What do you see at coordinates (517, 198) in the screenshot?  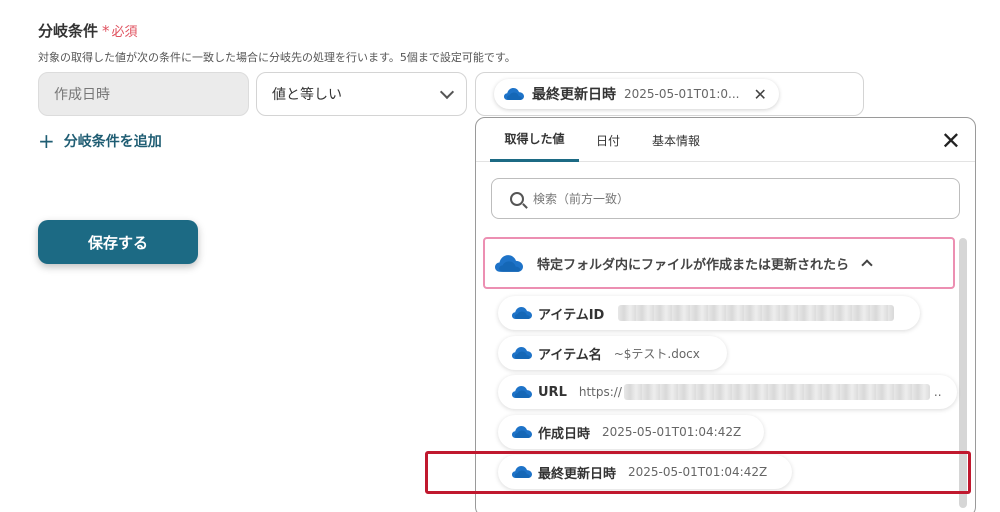 I see `search-icon` at bounding box center [517, 198].